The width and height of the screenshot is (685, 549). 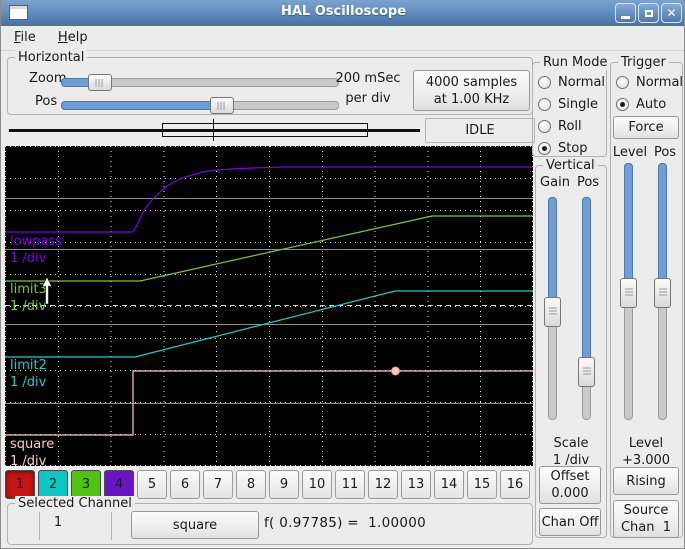 What do you see at coordinates (100, 82) in the screenshot?
I see `zoom-slider-handle` at bounding box center [100, 82].